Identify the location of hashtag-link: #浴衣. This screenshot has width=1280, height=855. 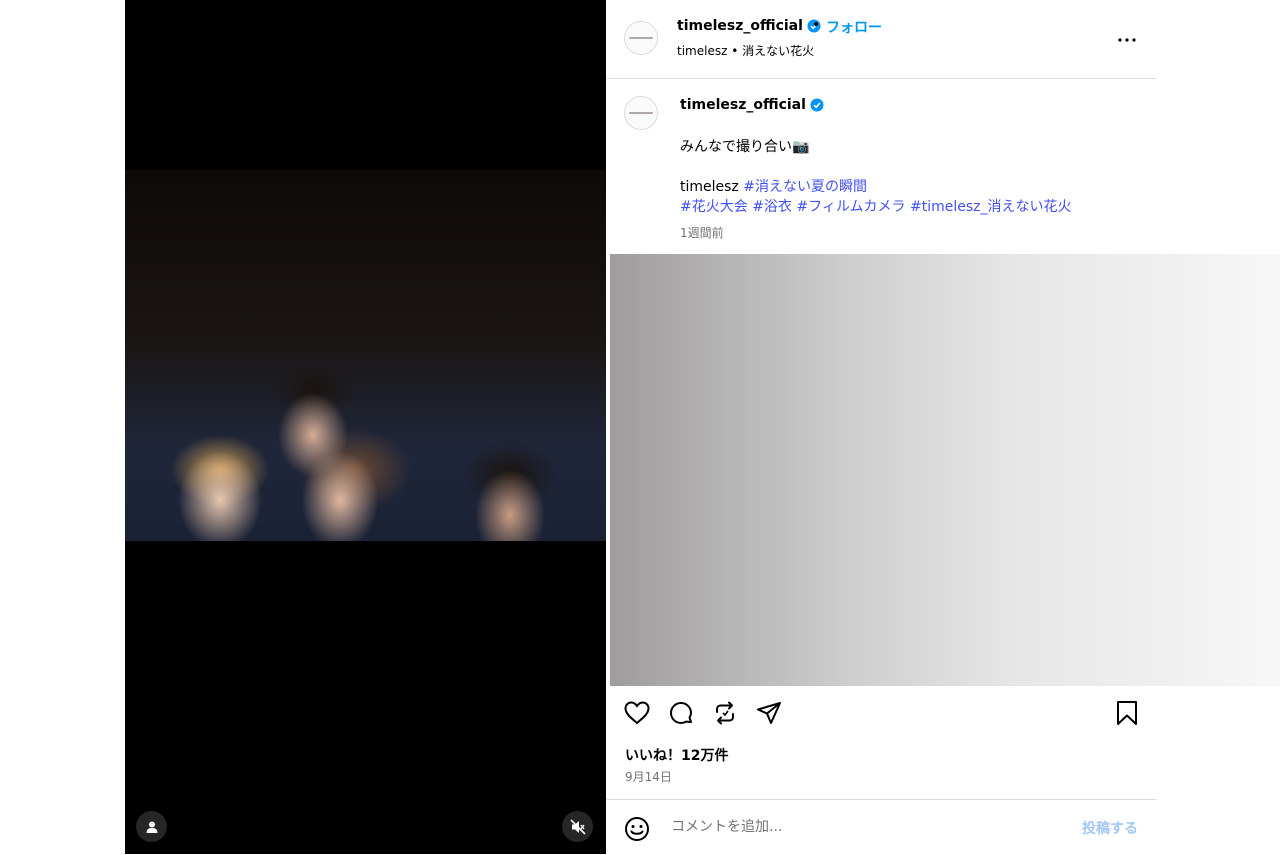
(772, 207).